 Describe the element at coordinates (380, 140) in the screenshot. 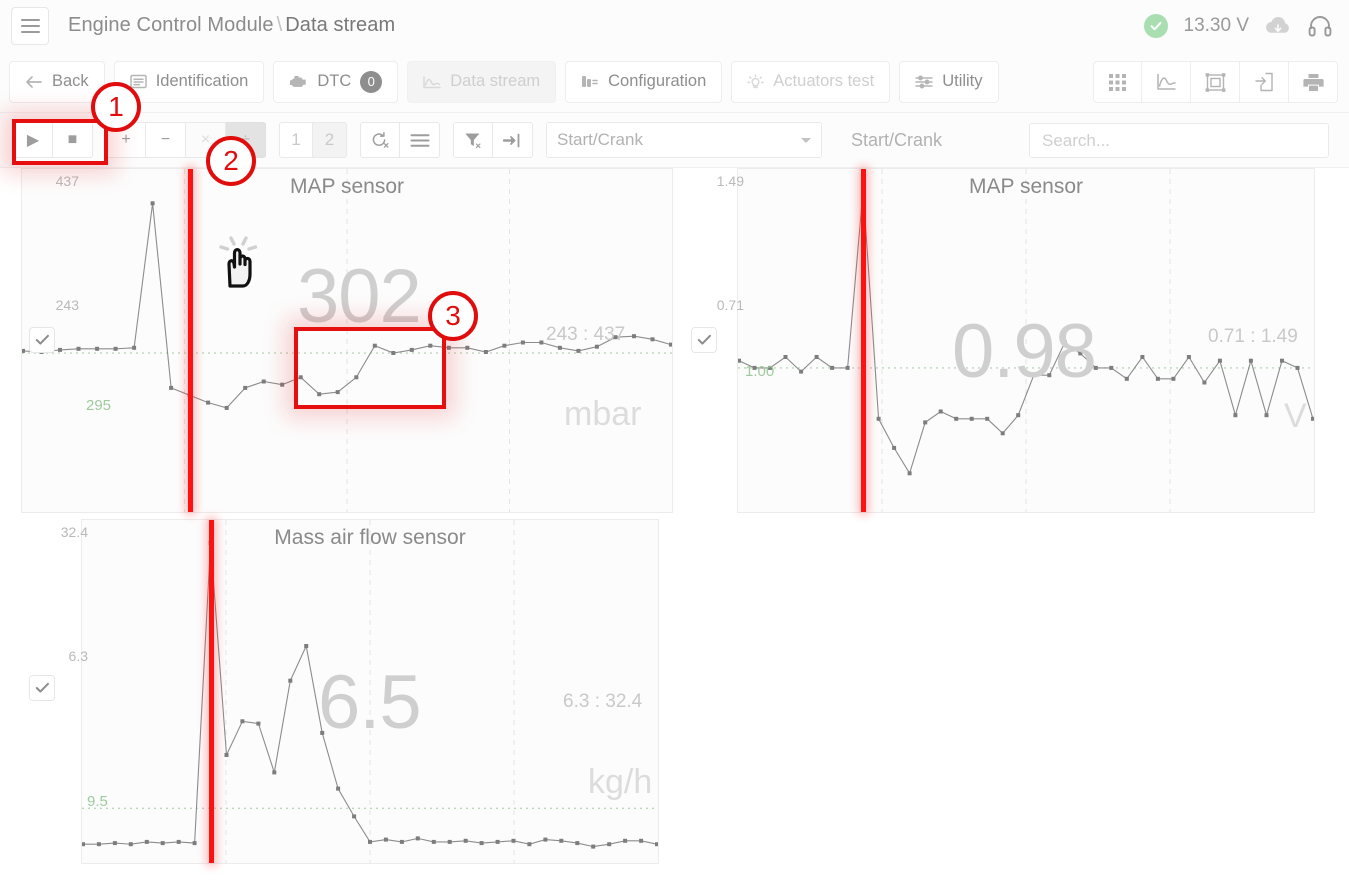

I see `clear-recording-icon` at that location.